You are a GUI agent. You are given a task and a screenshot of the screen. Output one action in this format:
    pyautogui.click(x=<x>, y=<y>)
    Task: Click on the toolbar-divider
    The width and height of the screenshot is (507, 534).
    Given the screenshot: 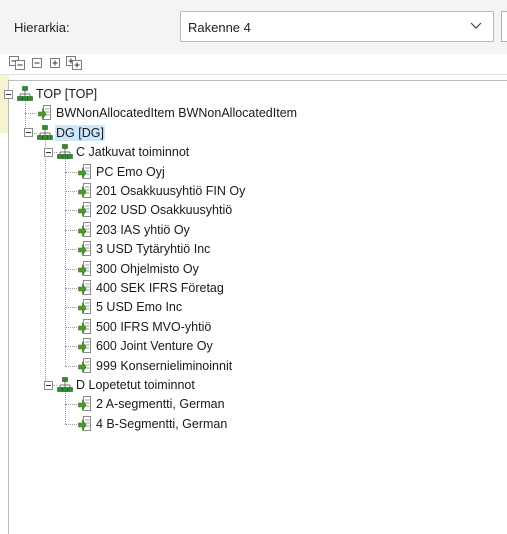 What is the action you would take?
    pyautogui.click(x=253, y=74)
    